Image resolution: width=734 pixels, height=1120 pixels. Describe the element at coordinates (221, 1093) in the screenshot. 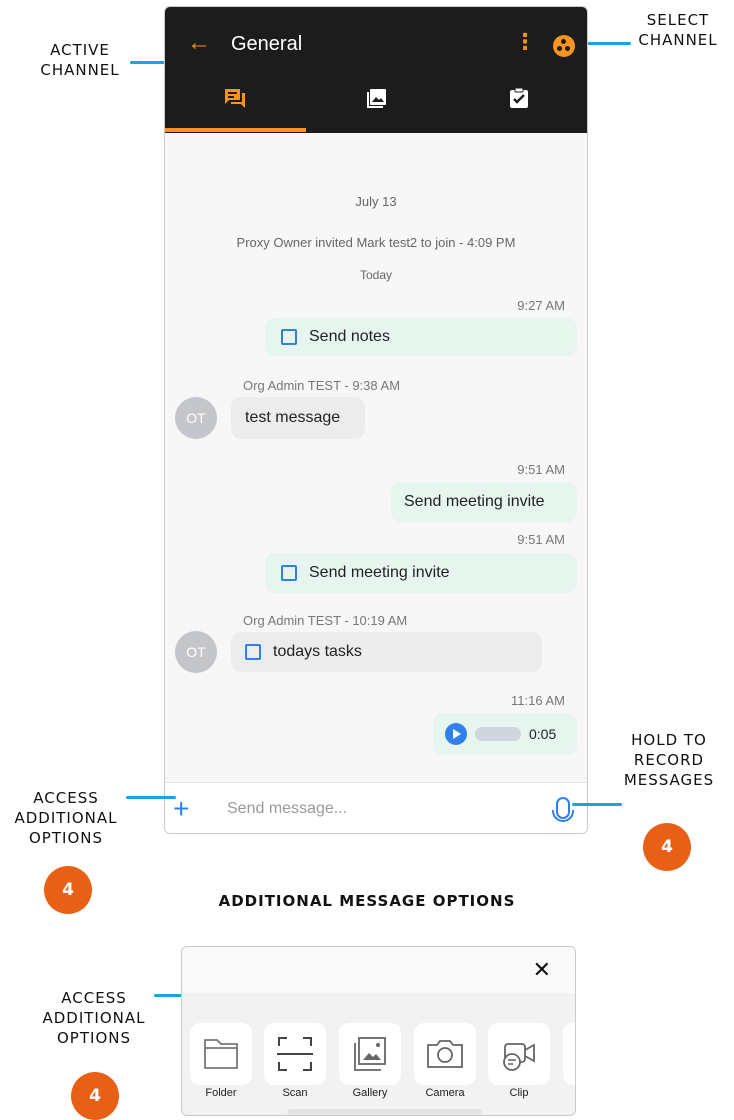

I see `option-label: Folder` at that location.